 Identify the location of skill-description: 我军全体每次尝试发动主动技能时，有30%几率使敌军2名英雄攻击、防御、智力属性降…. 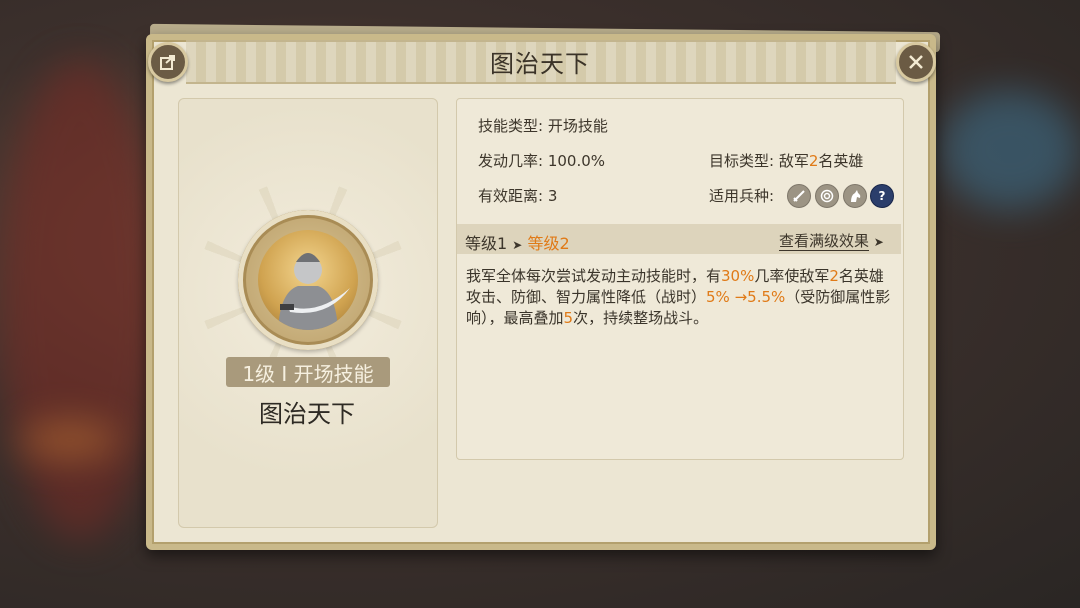
(680, 297).